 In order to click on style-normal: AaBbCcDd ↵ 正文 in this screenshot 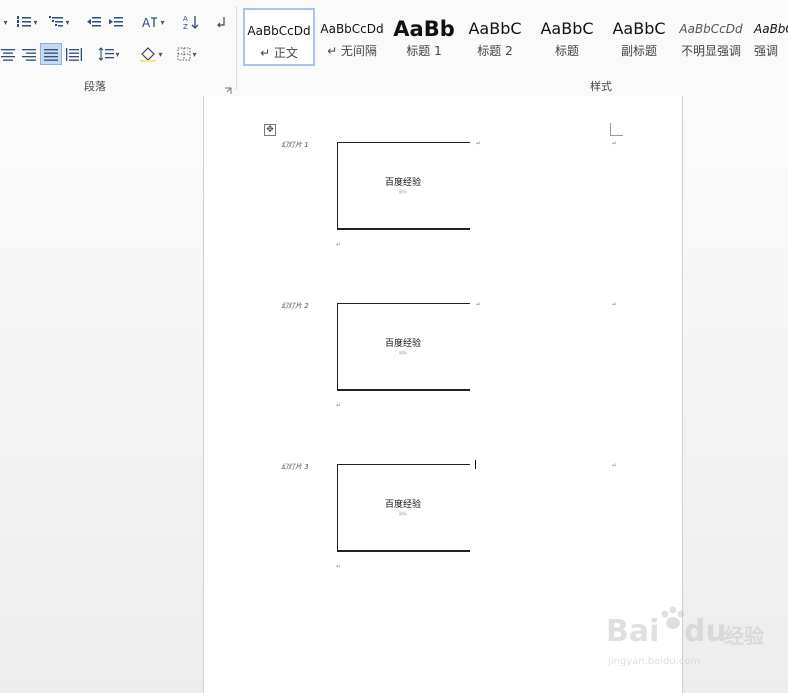, I will do `click(279, 37)`.